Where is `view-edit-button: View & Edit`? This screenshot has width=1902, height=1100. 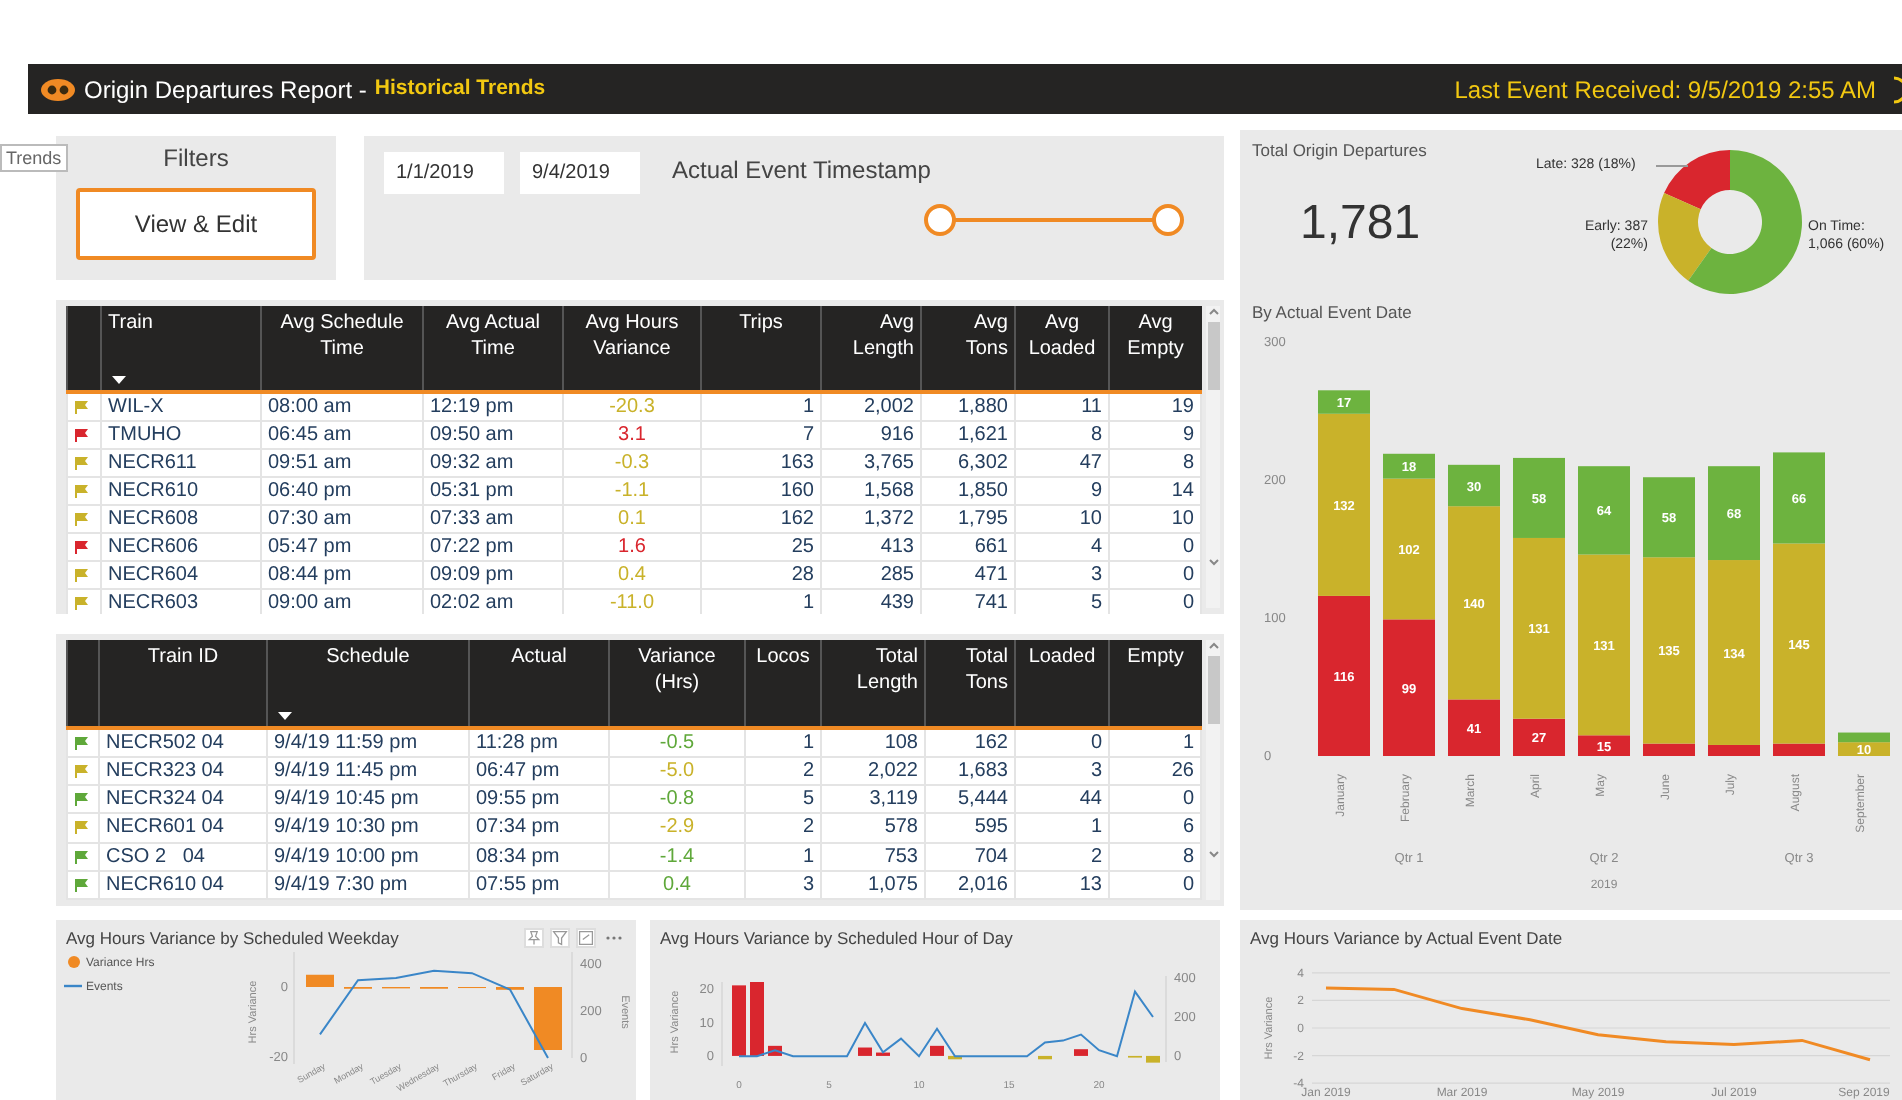
view-edit-button: View & Edit is located at coordinates (196, 224).